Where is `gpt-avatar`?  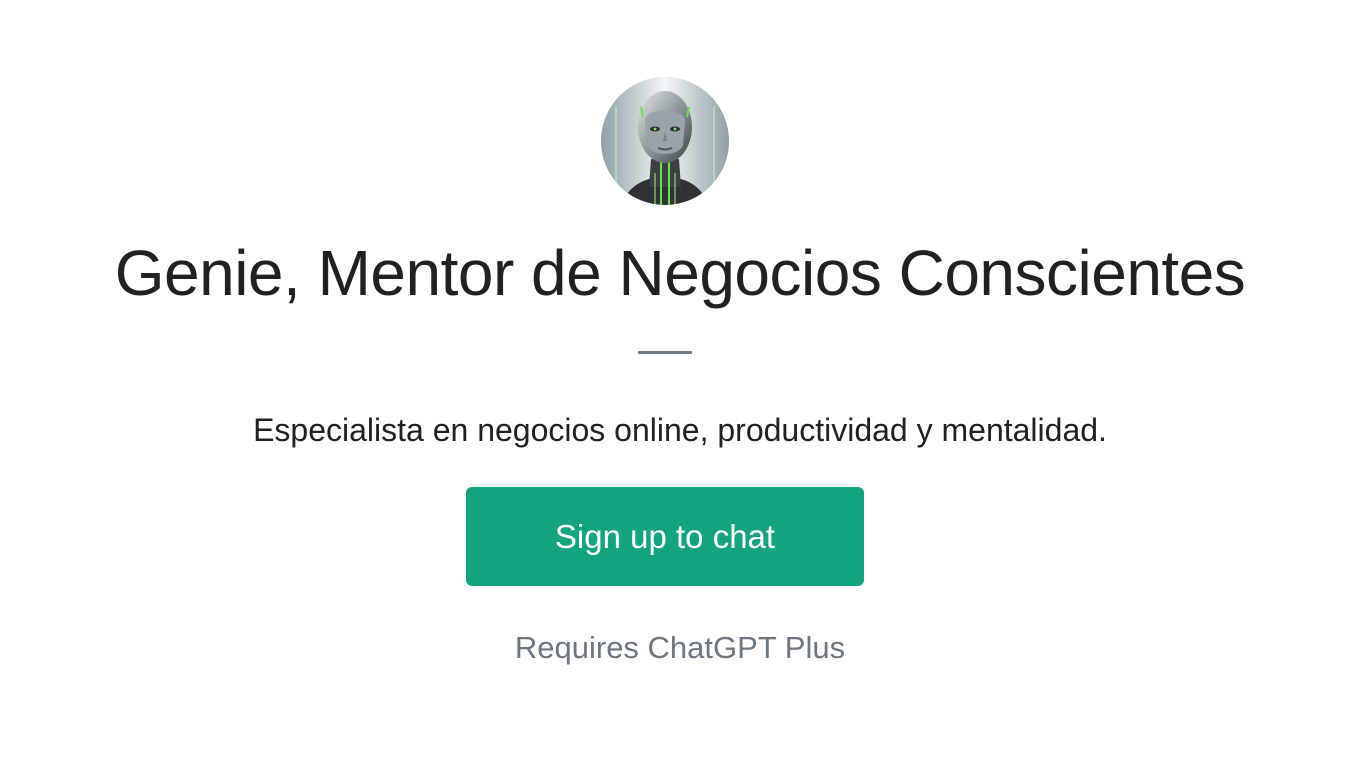
gpt-avatar is located at coordinates (665, 141).